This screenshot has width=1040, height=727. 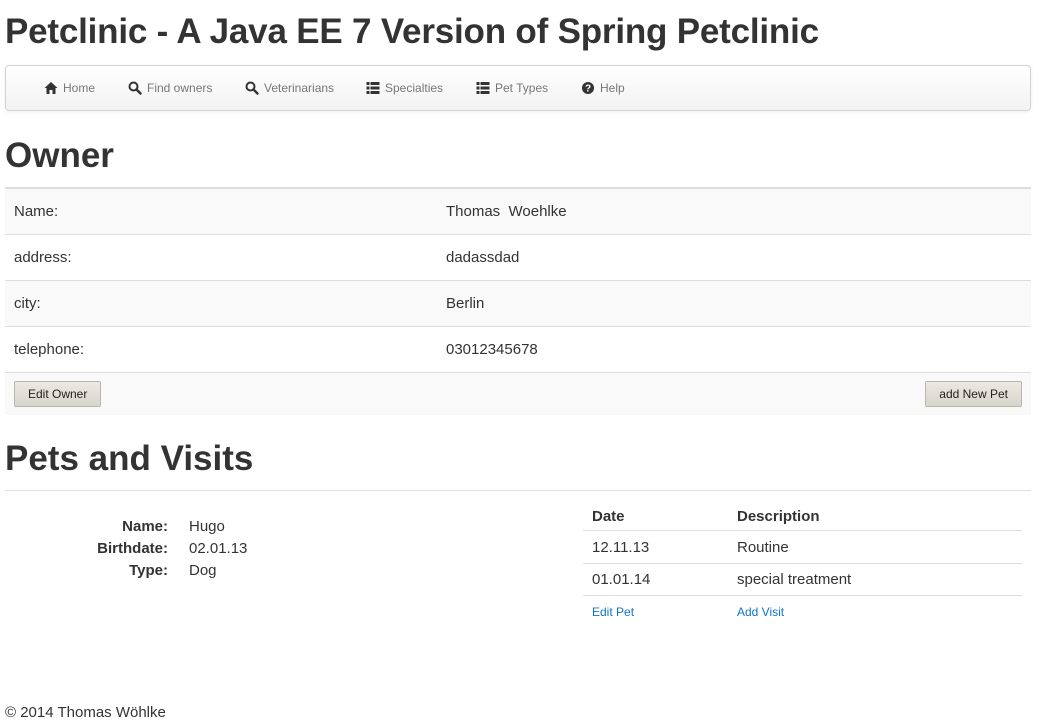 I want to click on pet-field-label: Name:, so click(x=145, y=526).